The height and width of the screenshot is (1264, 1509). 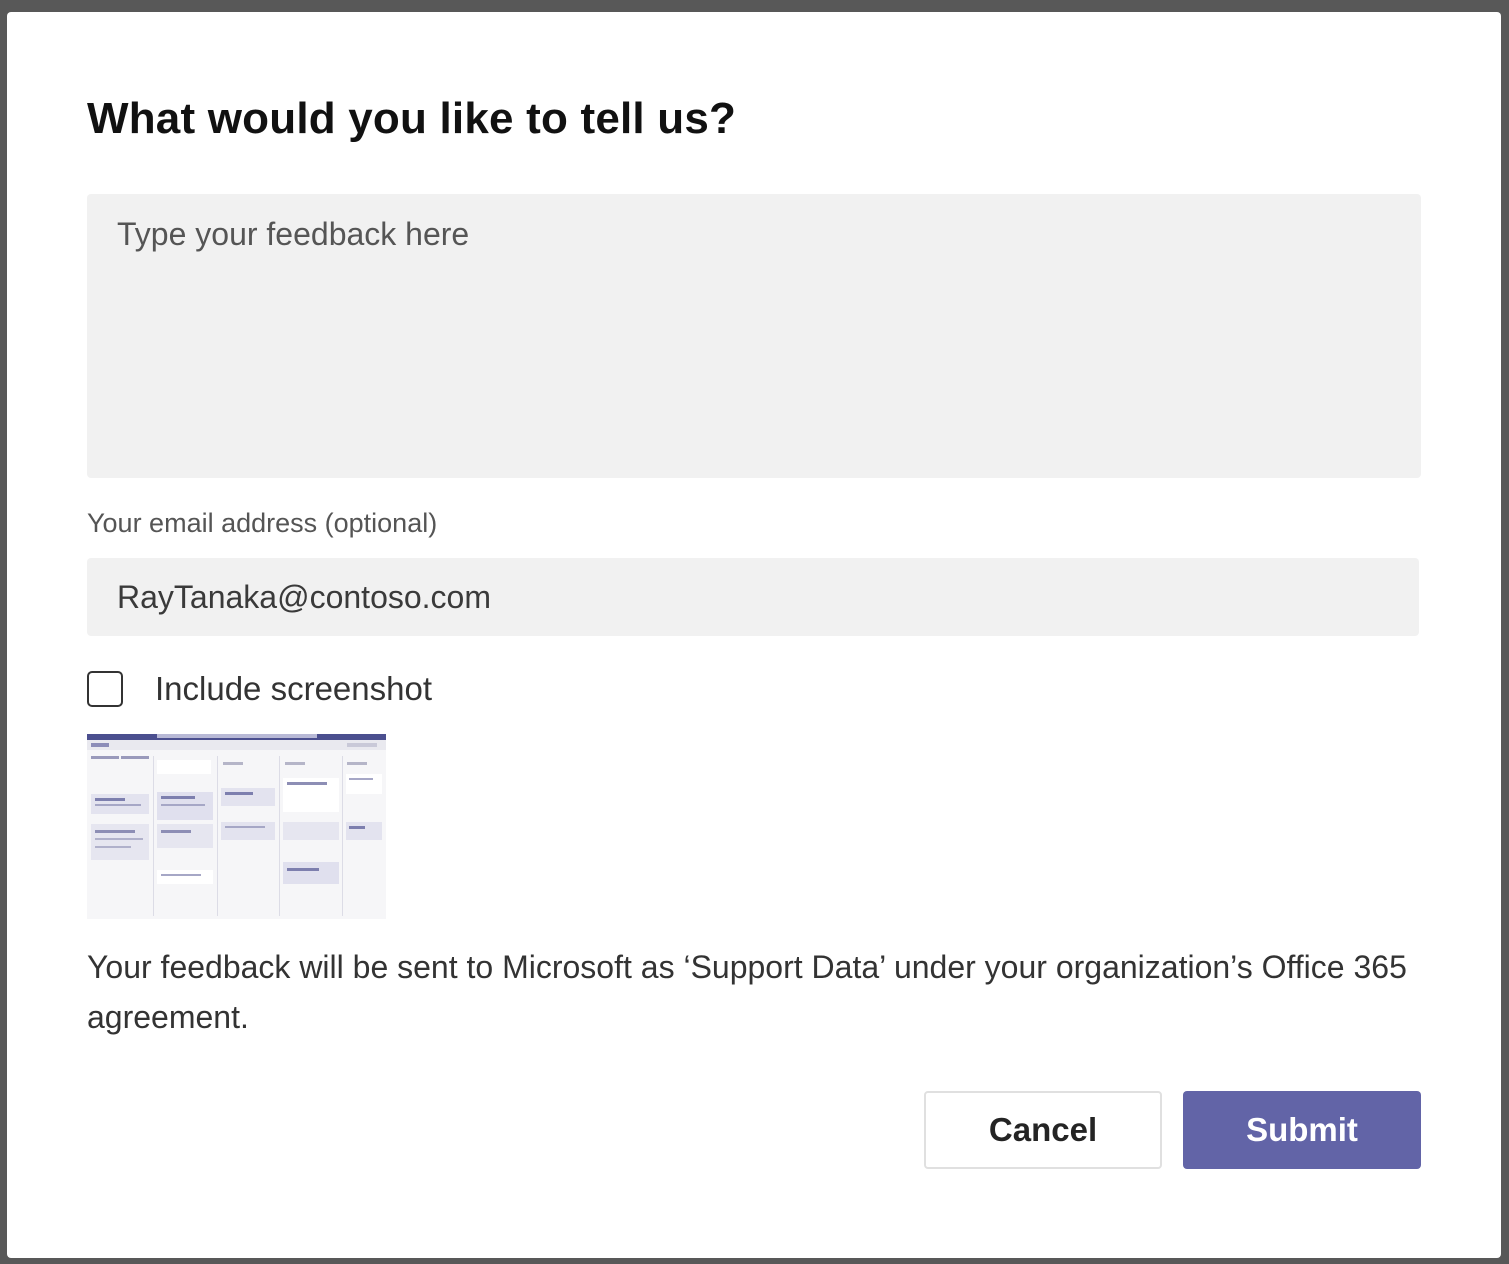 I want to click on include-screenshot-row: Include screenshot, so click(x=259, y=689).